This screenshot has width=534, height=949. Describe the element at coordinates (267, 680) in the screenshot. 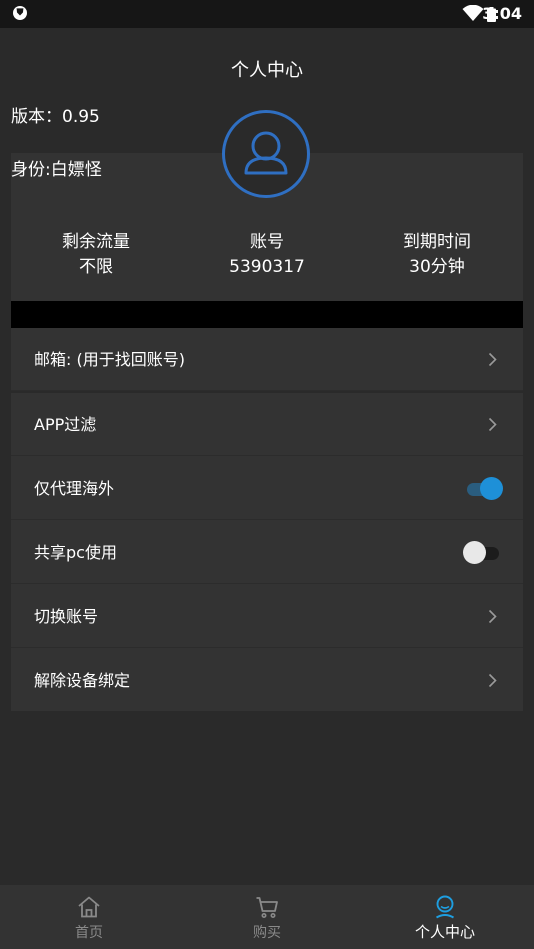

I see `menu-item-unbind-device: 解除设备绑定` at that location.